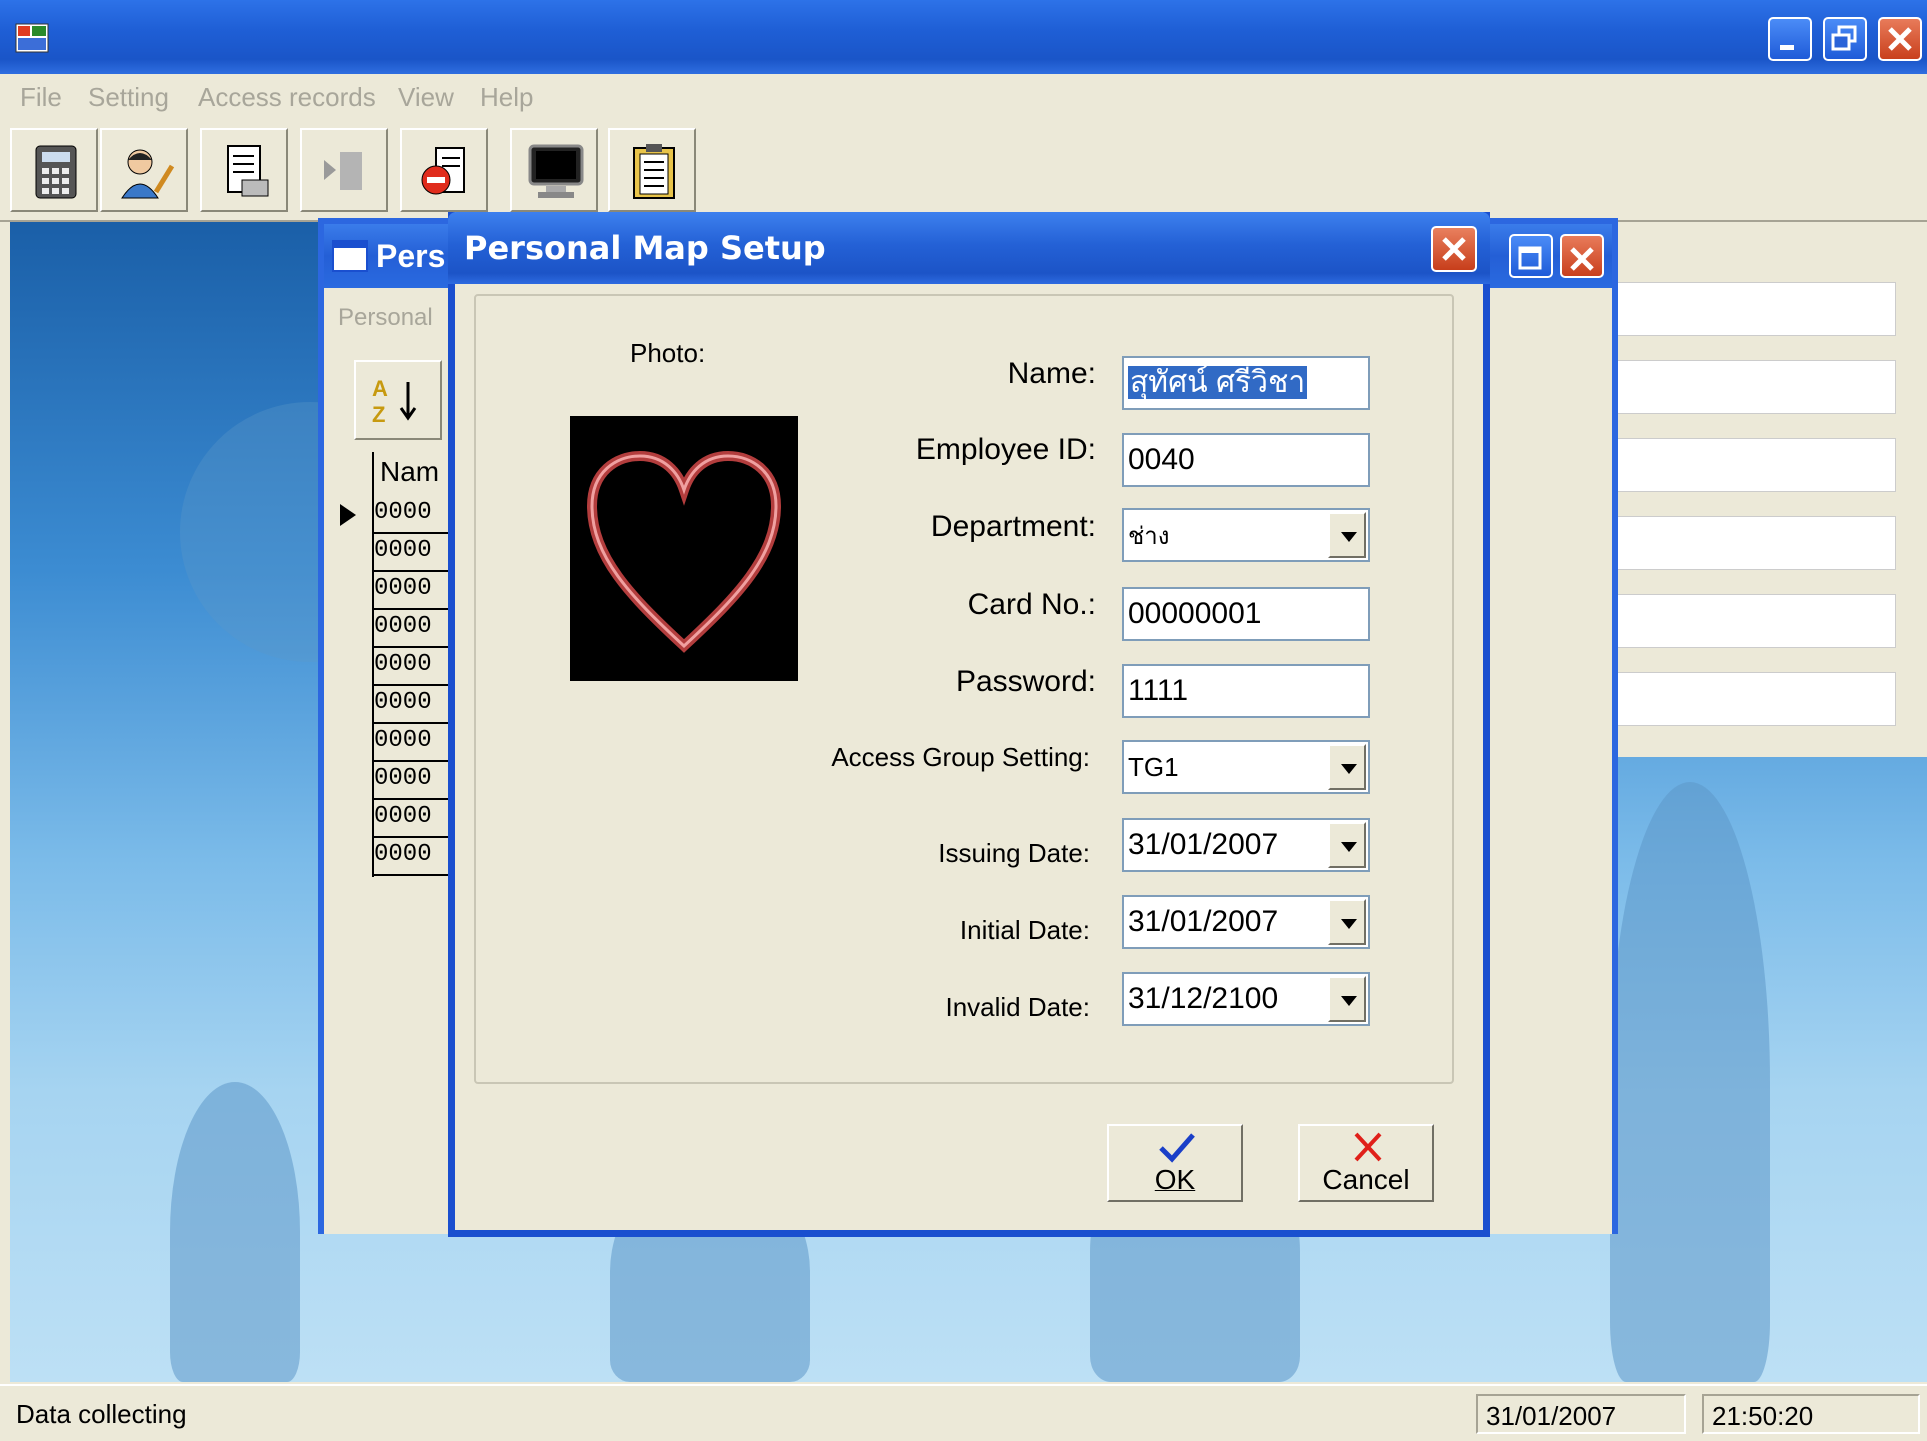 Image resolution: width=1927 pixels, height=1441 pixels. I want to click on initial-date-picker: 31/01/2007, so click(1246, 922).